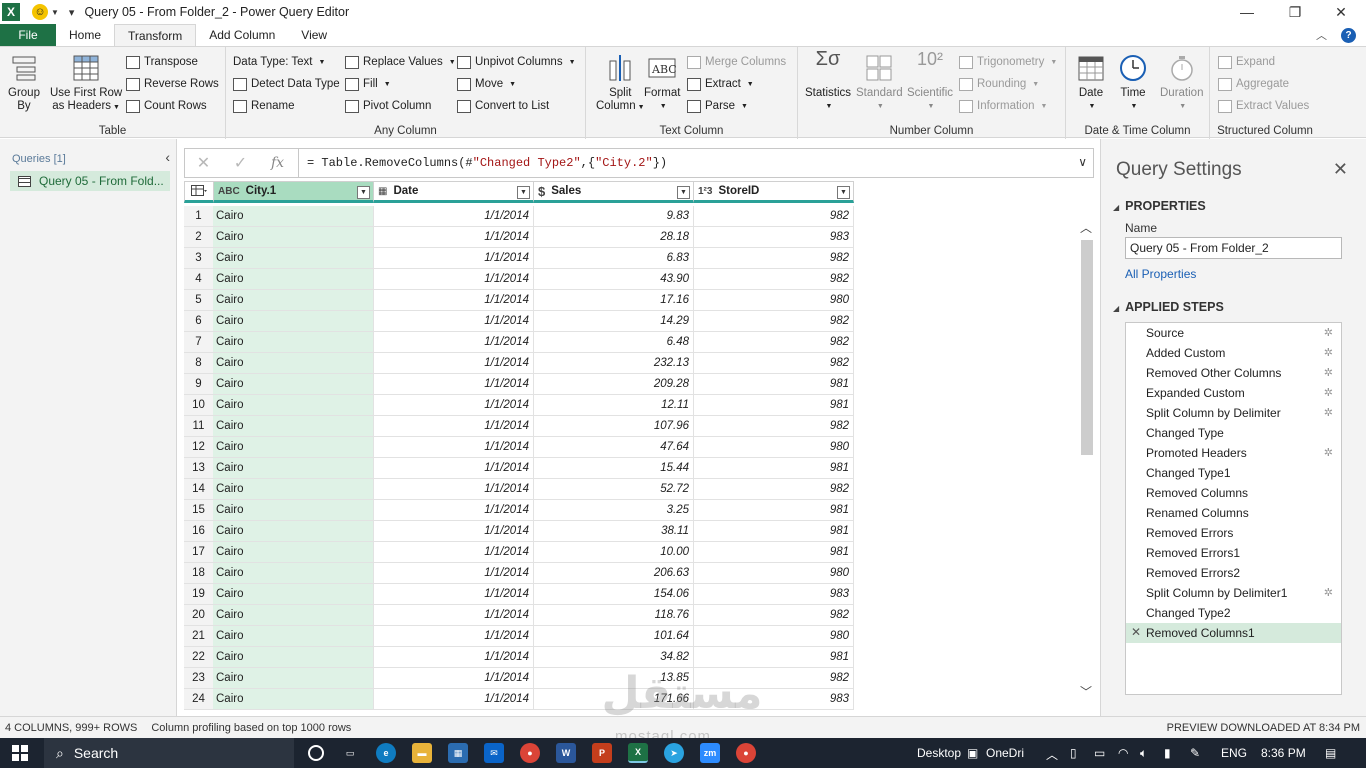 The width and height of the screenshot is (1366, 768). What do you see at coordinates (199, 258) in the screenshot?
I see `row-number: 3` at bounding box center [199, 258].